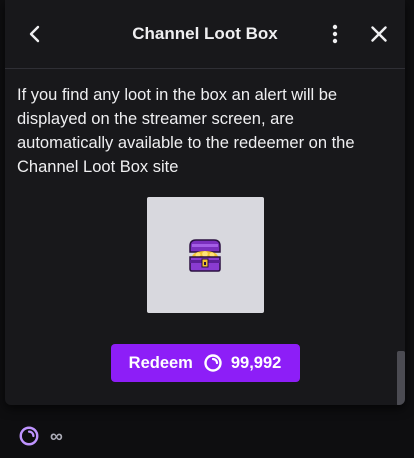 The height and width of the screenshot is (458, 414). What do you see at coordinates (160, 362) in the screenshot?
I see `redeem-label: Redeem` at bounding box center [160, 362].